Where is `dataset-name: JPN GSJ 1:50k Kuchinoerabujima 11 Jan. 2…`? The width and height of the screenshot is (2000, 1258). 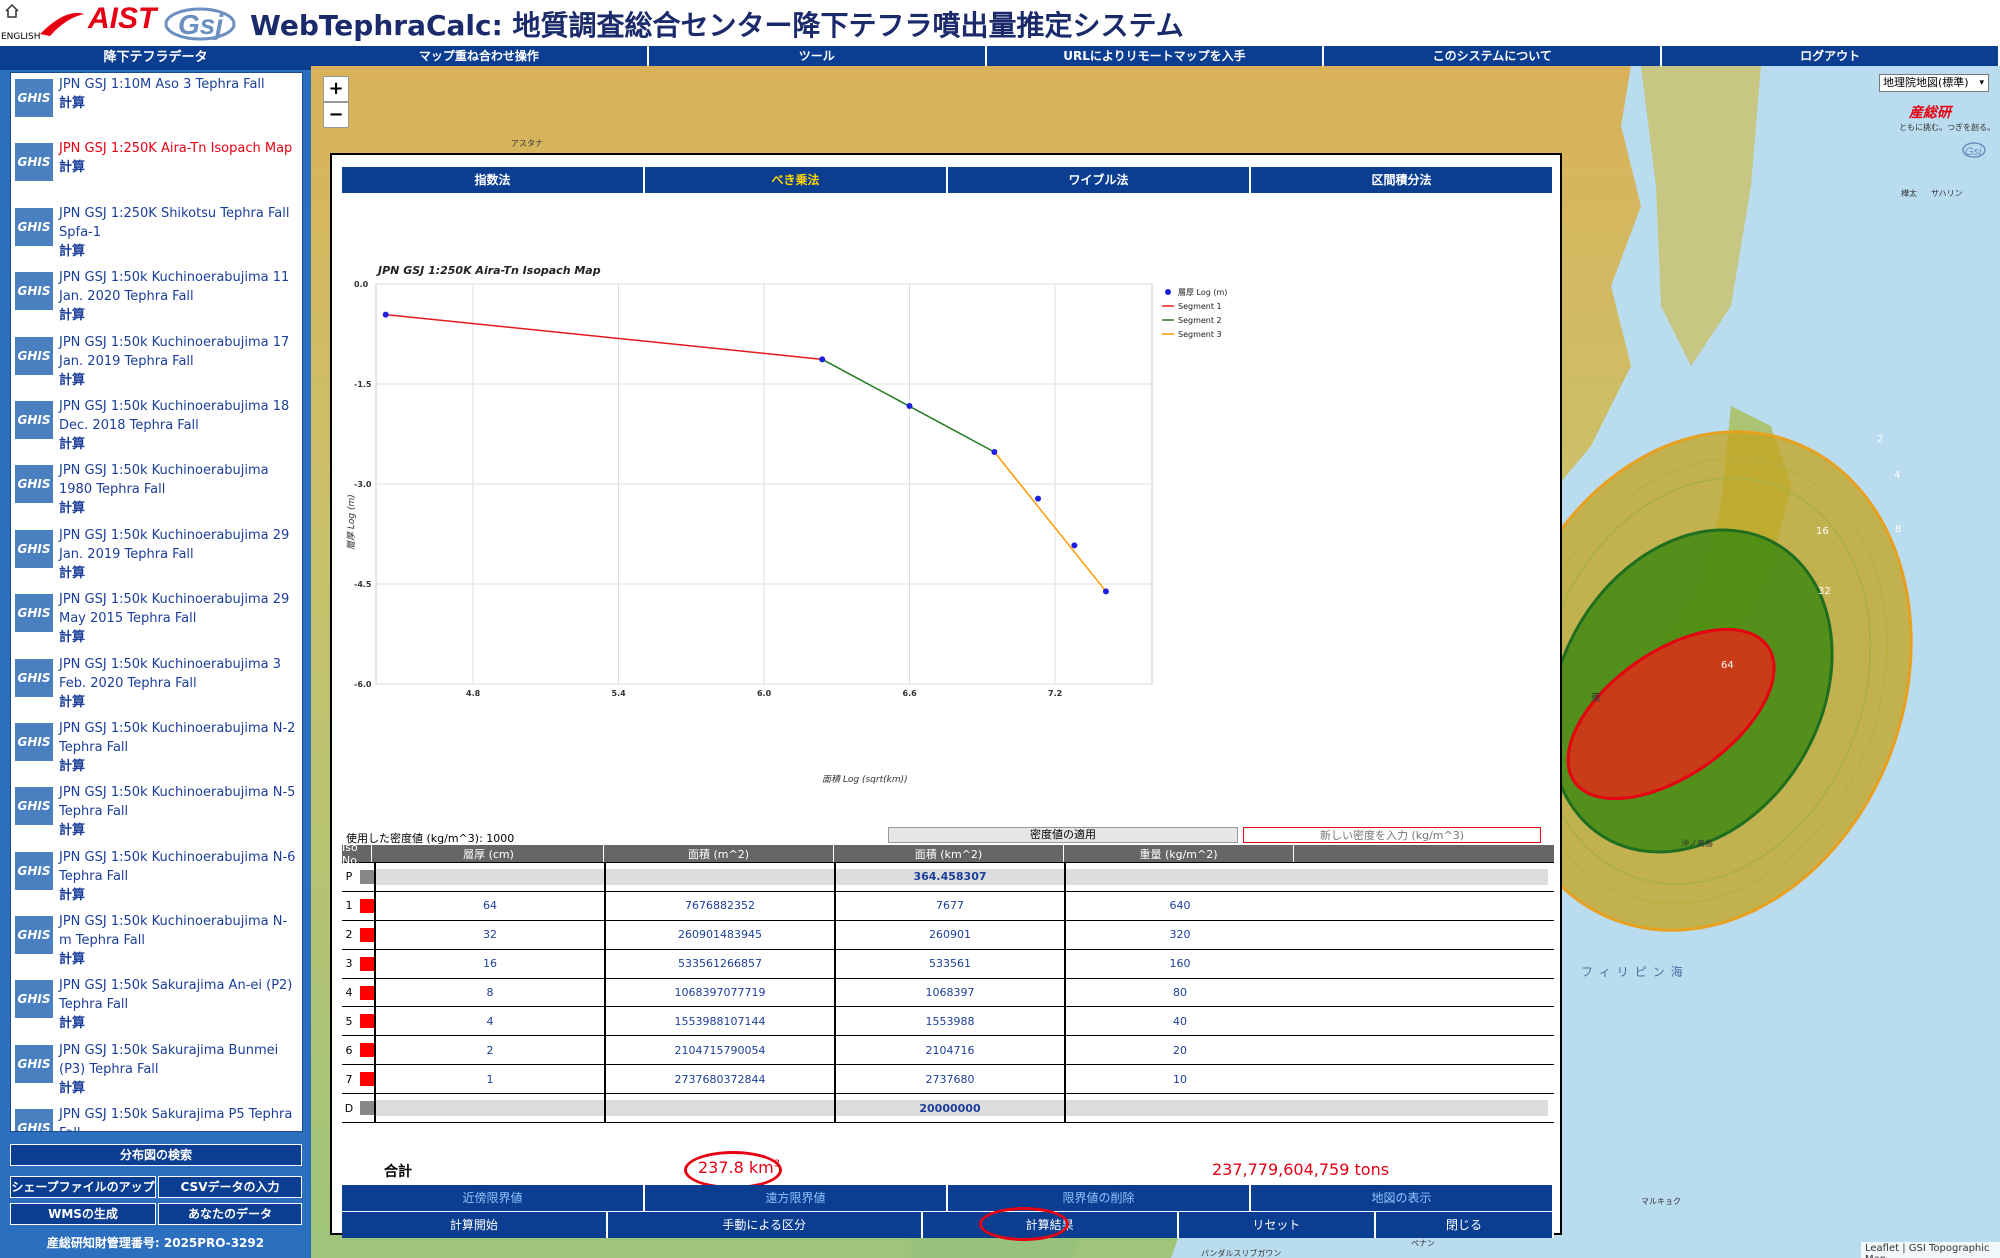 dataset-name: JPN GSJ 1:50k Kuchinoerabujima 11 Jan. 2… is located at coordinates (174, 287).